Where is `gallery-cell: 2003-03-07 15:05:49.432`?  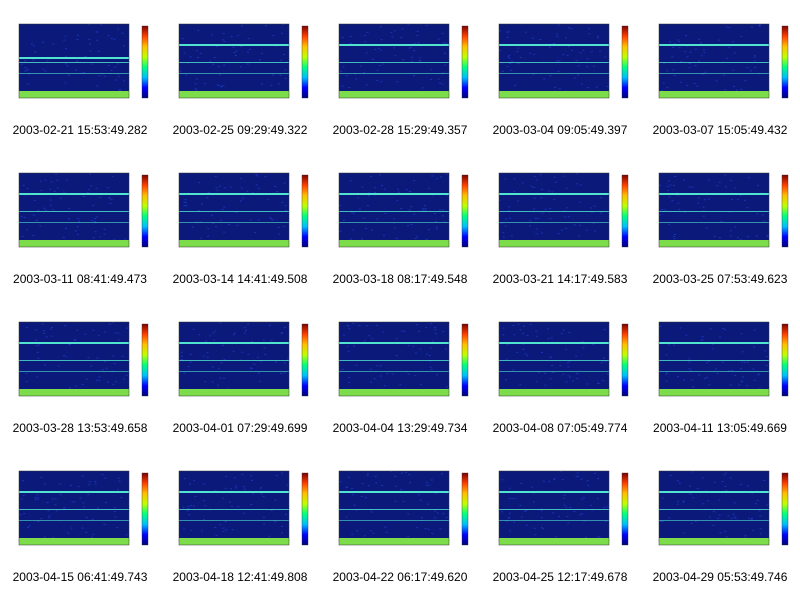 gallery-cell: 2003-03-07 15:05:49.432 is located at coordinates (720, 74).